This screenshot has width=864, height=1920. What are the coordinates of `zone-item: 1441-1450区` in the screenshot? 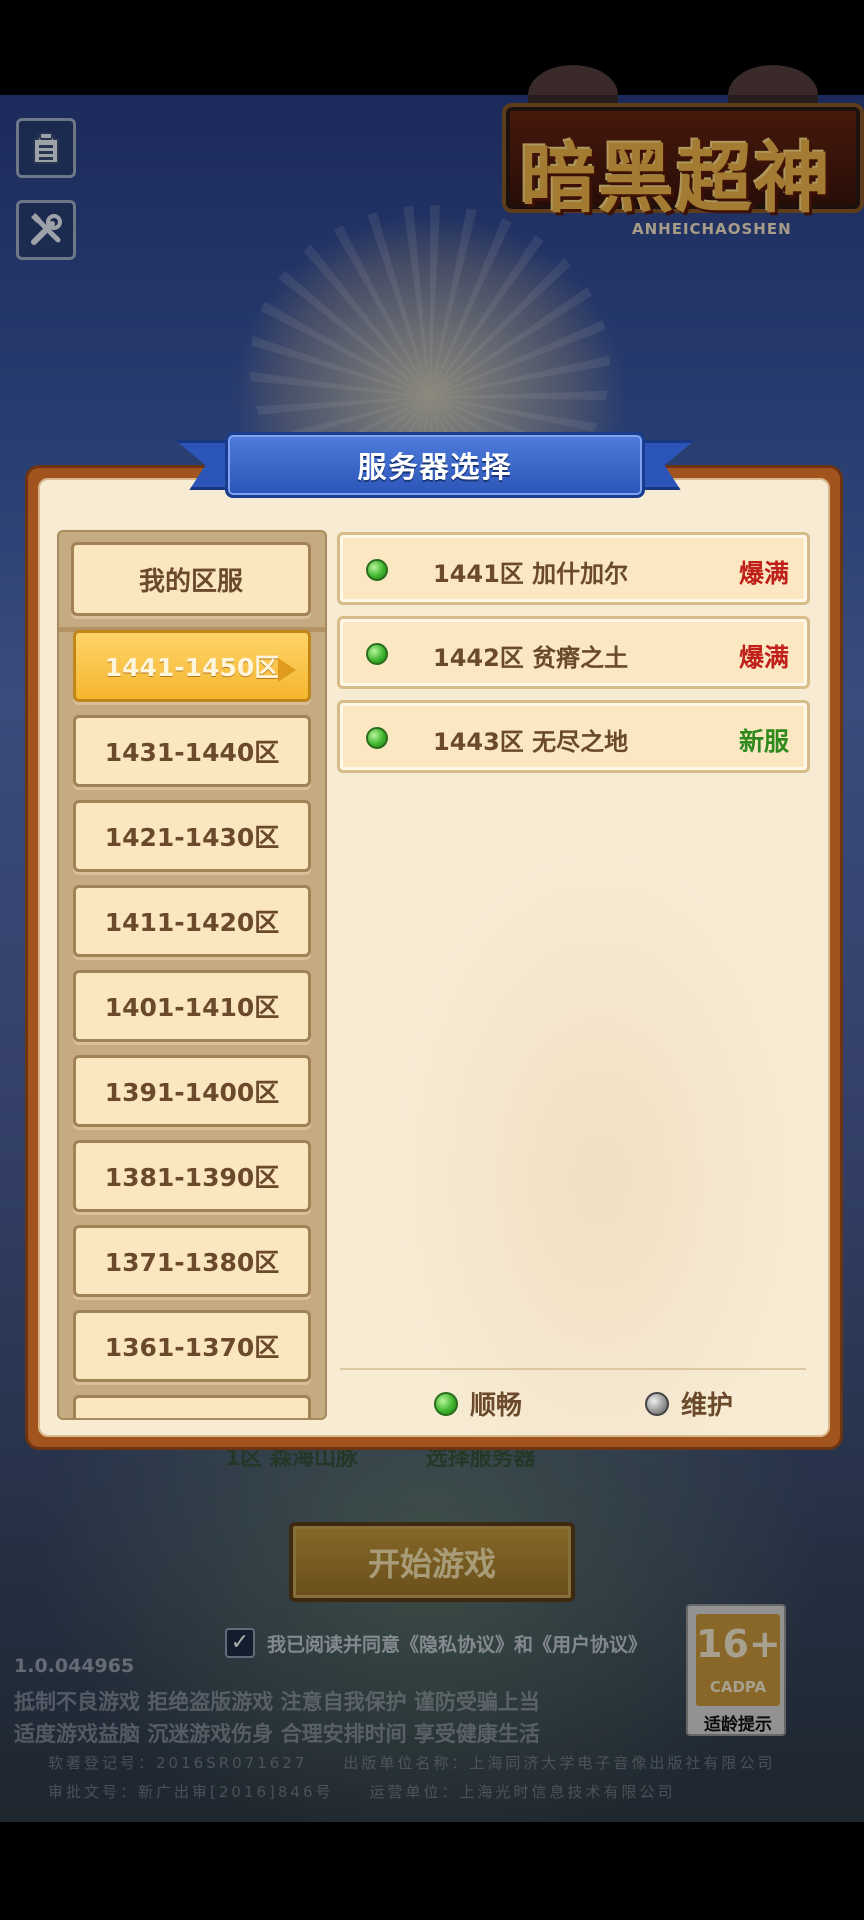 It's located at (192, 666).